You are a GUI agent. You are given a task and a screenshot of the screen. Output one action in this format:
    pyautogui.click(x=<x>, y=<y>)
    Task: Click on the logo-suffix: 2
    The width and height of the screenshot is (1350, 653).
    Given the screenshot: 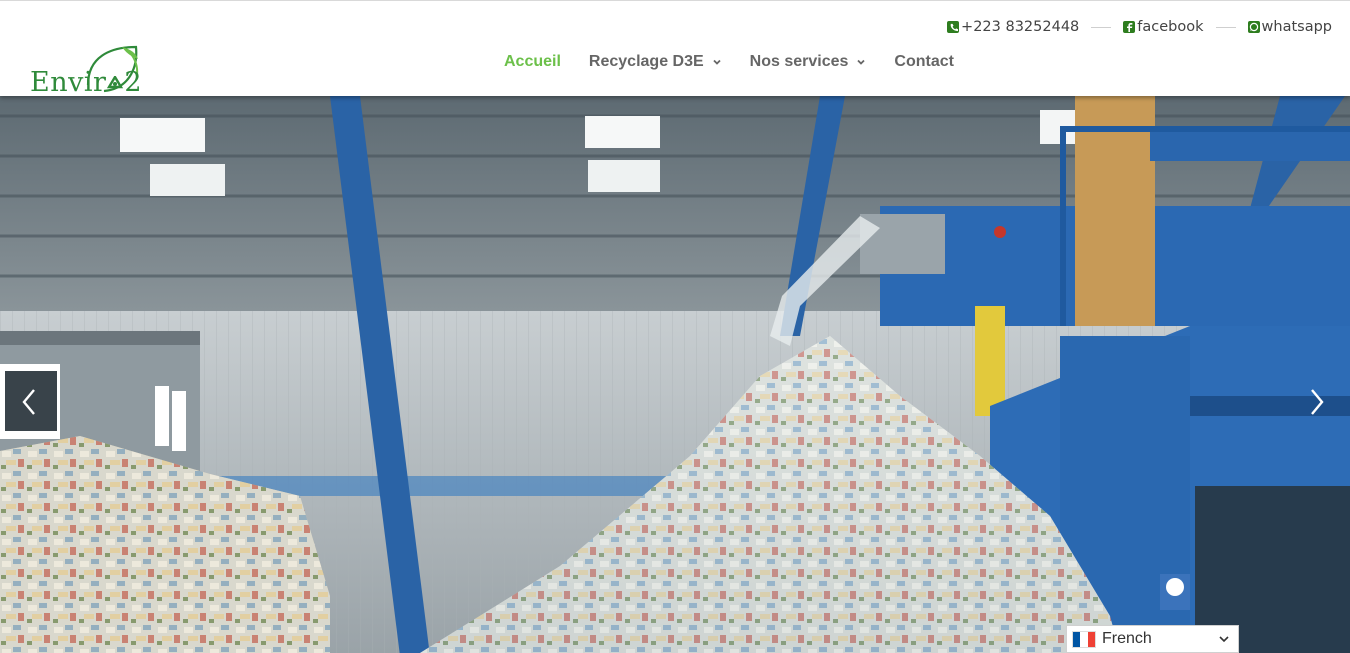 What is the action you would take?
    pyautogui.click(x=133, y=82)
    